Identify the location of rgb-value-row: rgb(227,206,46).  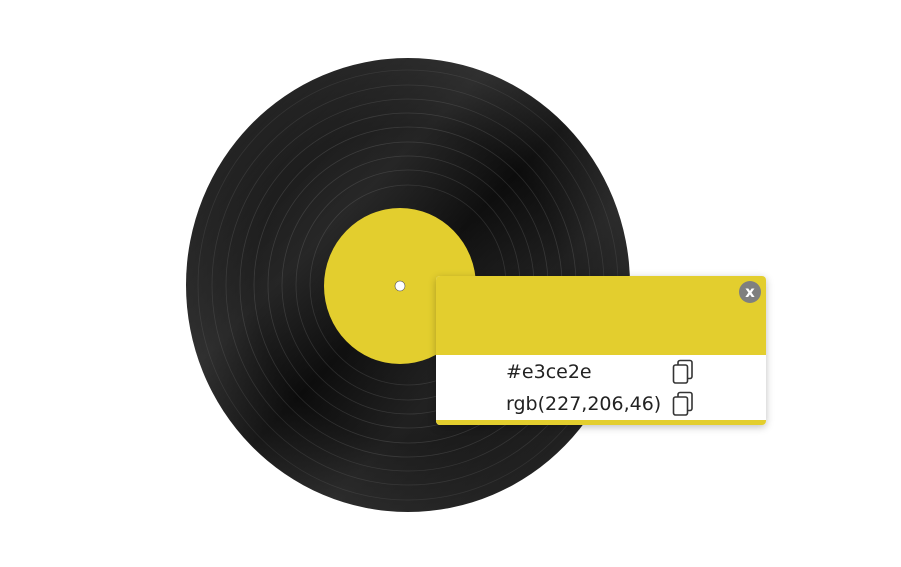
(601, 404).